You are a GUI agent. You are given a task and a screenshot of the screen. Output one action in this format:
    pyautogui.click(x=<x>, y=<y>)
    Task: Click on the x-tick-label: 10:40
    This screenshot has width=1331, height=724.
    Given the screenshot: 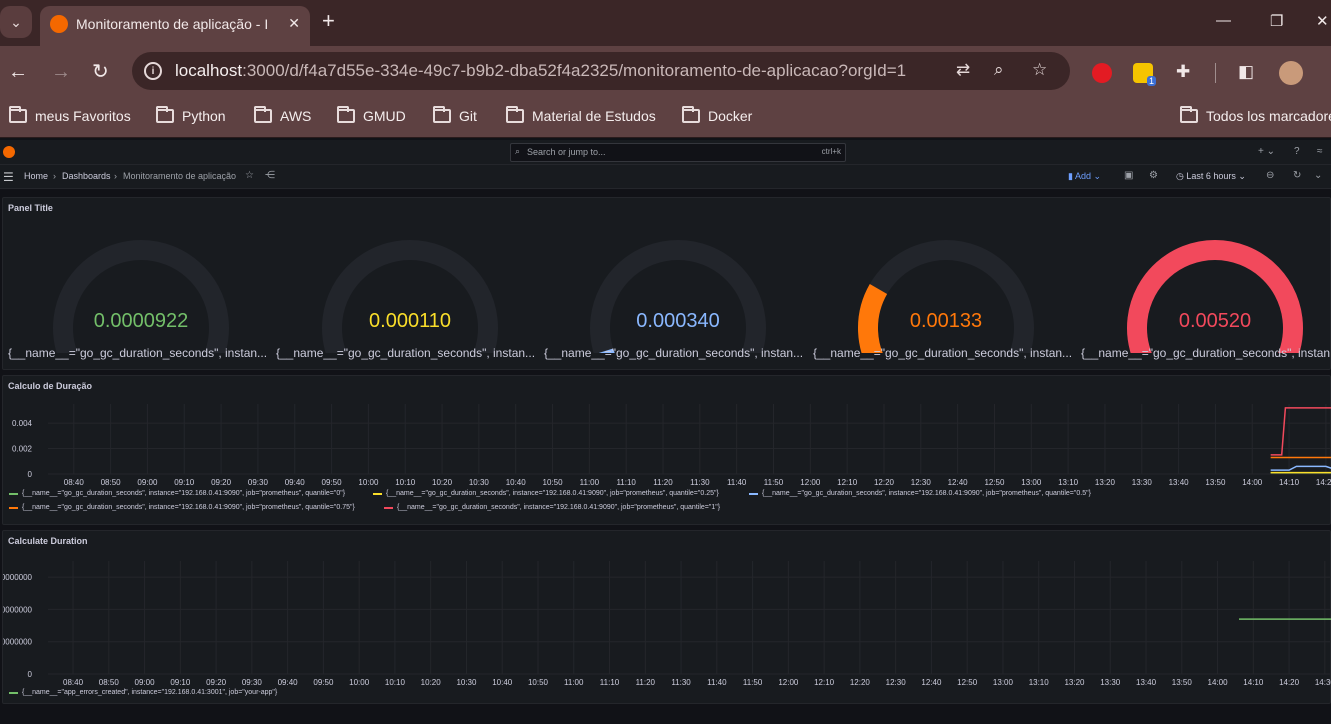 What is the action you would take?
    pyautogui.click(x=516, y=482)
    